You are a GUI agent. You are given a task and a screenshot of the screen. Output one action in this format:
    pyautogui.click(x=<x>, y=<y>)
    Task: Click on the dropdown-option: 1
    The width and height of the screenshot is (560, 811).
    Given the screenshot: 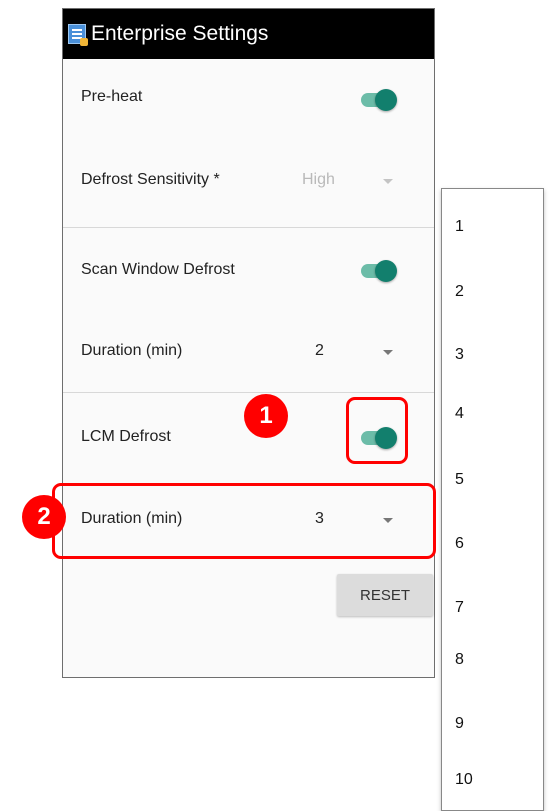 What is the action you would take?
    pyautogui.click(x=459, y=227)
    